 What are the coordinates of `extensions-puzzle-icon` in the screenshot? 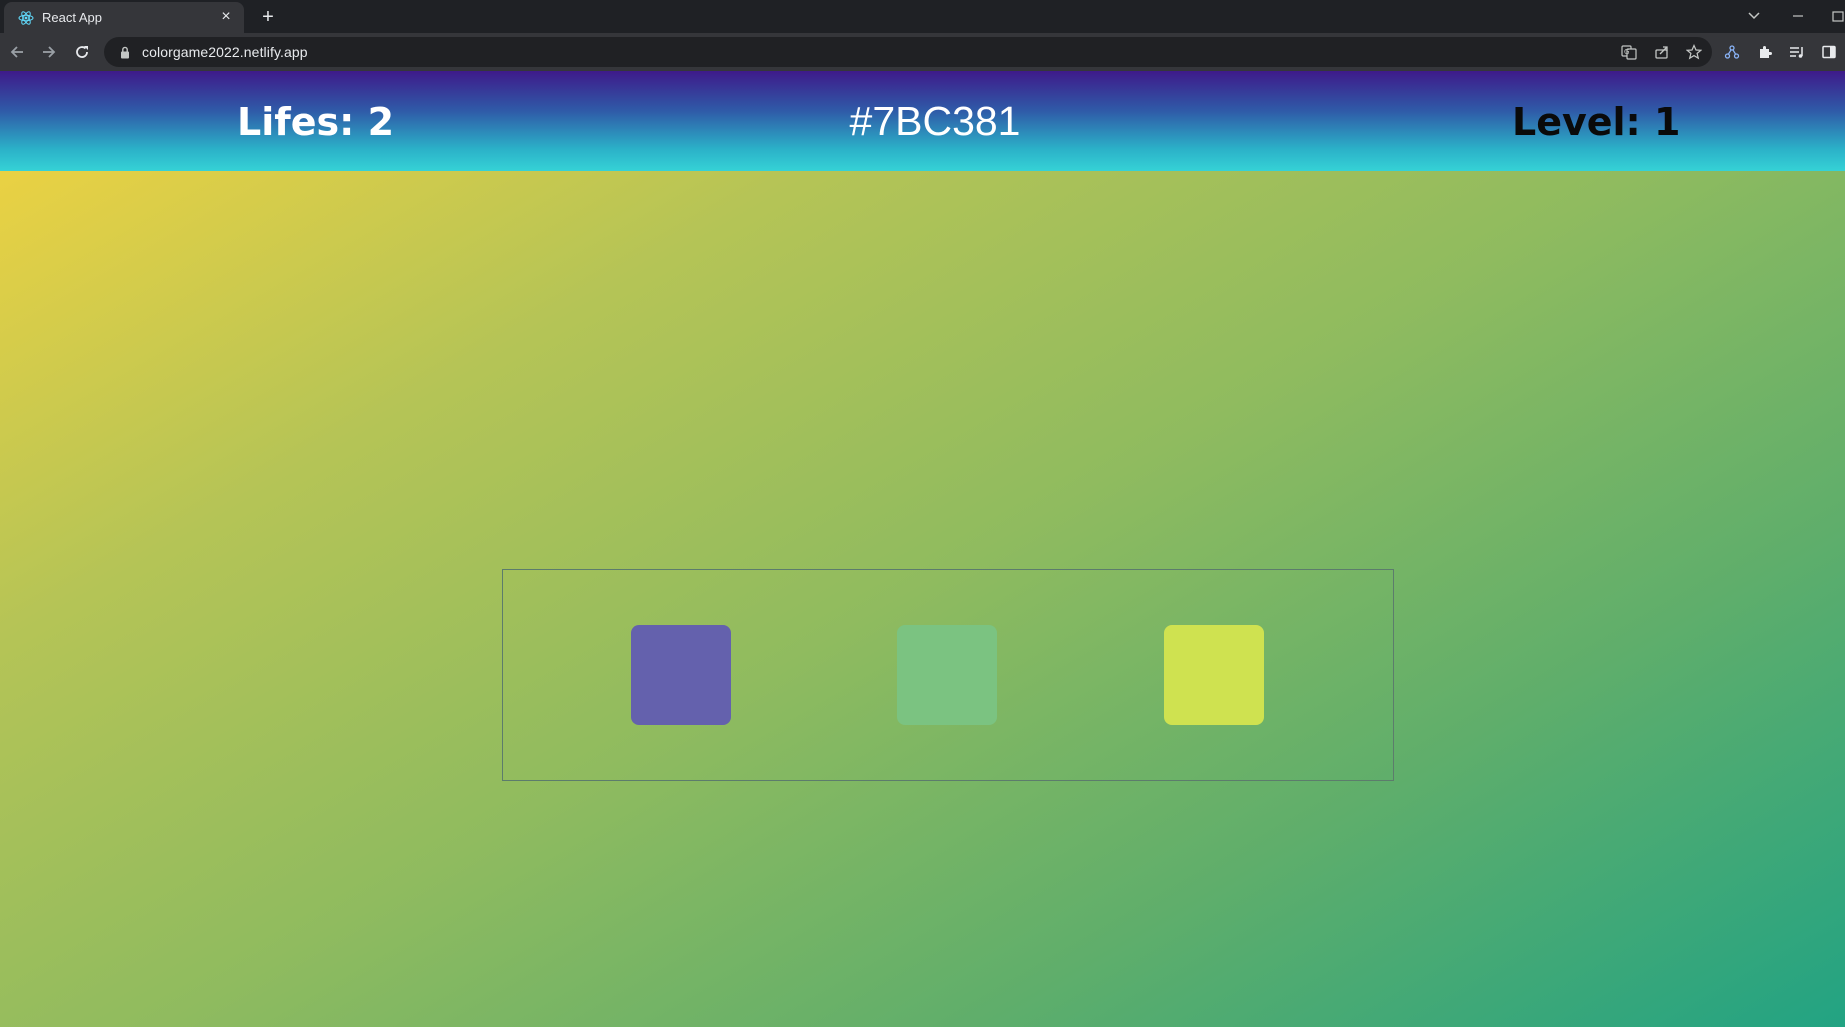 It's located at (1765, 52).